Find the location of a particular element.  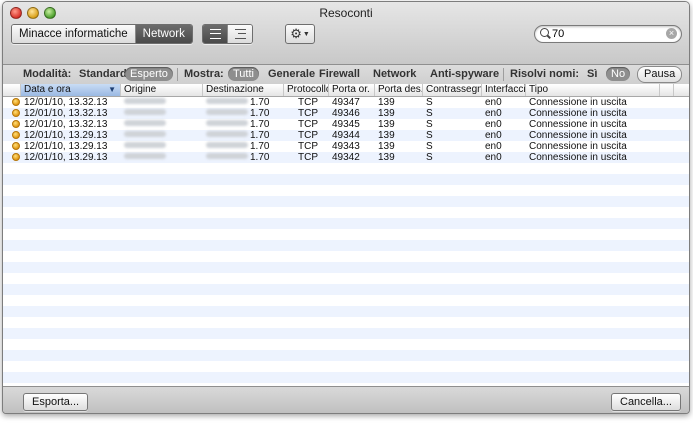

search-input is located at coordinates (606, 34).